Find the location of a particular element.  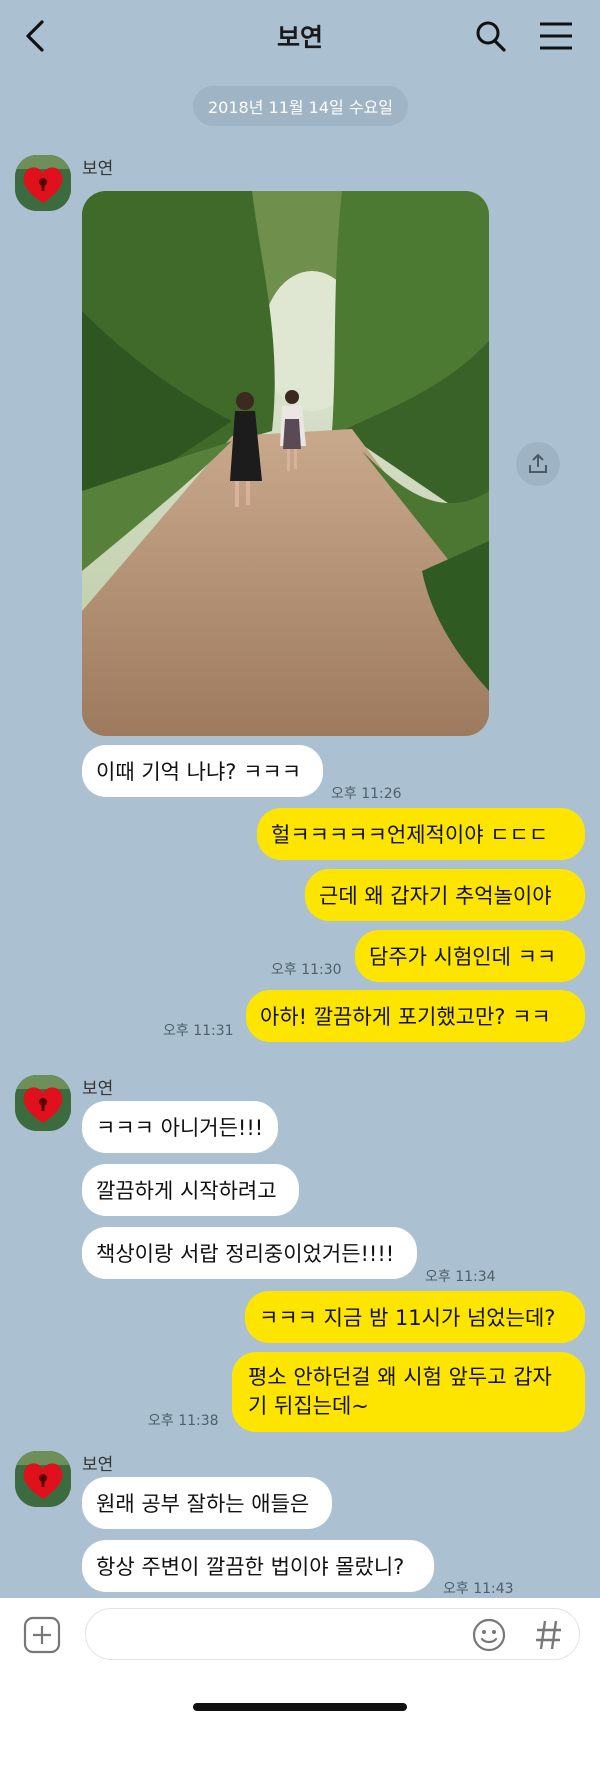

incoming-message: 책상이랑 서랍 정리중이었거든!!!! is located at coordinates (249, 1253).